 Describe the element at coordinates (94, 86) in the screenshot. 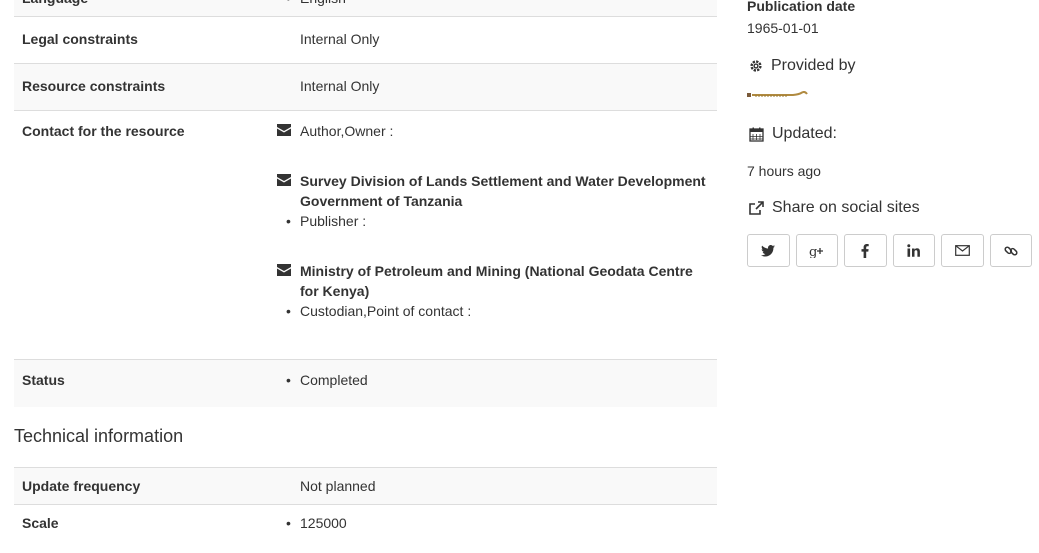

I see `row-label: Resource constraints` at that location.